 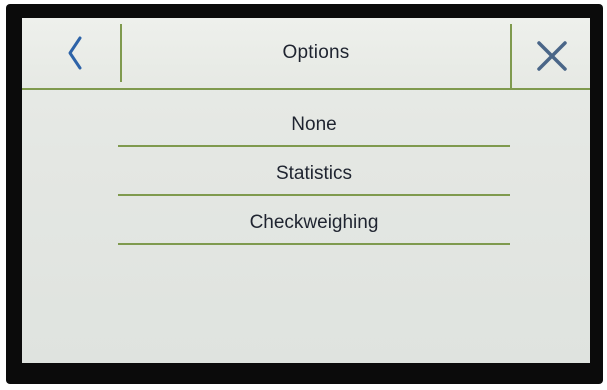 I want to click on chevron-left-icon, so click(x=75, y=53).